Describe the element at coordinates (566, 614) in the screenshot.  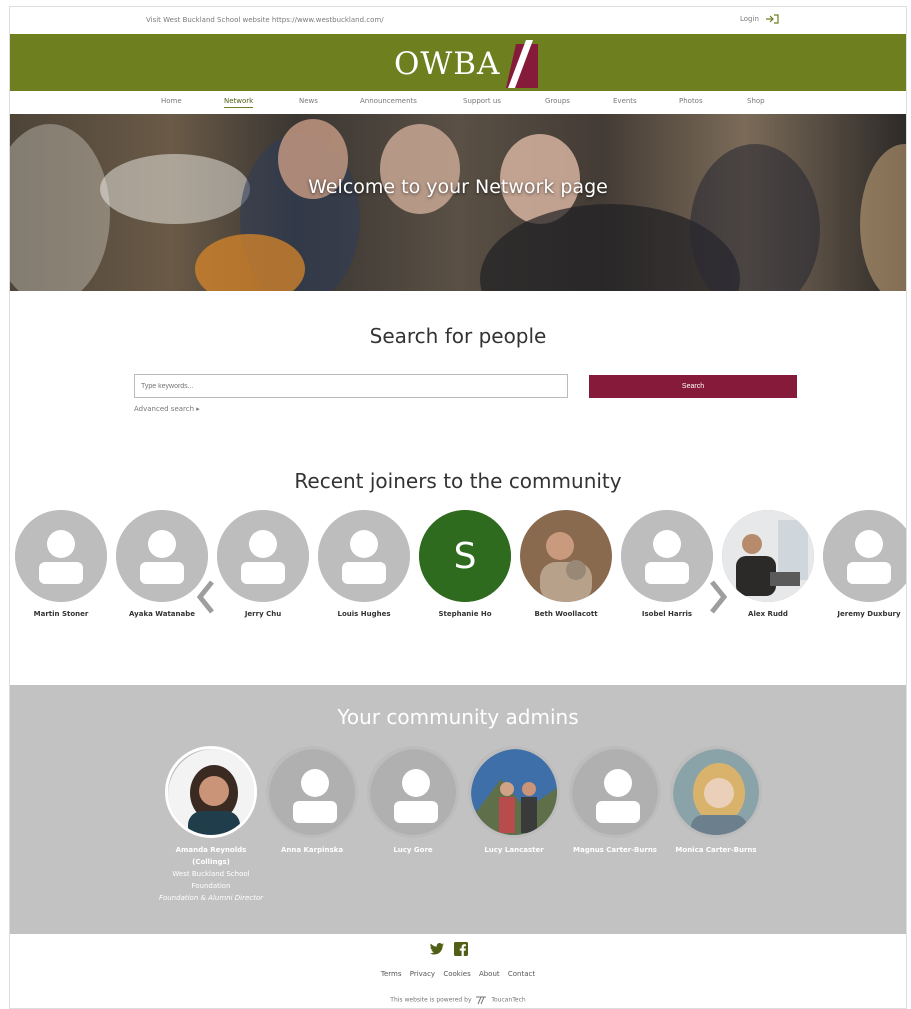
I see `joiner-name: Beth Woollacott` at that location.